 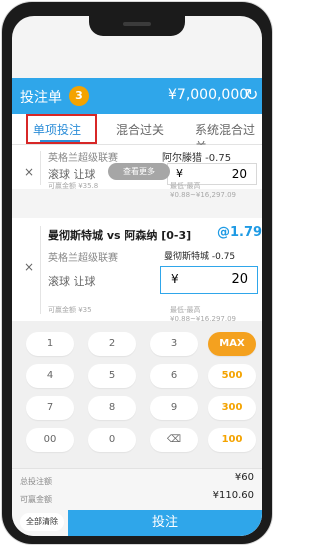 What do you see at coordinates (232, 376) in the screenshot?
I see `quick-amount-500: 500` at bounding box center [232, 376].